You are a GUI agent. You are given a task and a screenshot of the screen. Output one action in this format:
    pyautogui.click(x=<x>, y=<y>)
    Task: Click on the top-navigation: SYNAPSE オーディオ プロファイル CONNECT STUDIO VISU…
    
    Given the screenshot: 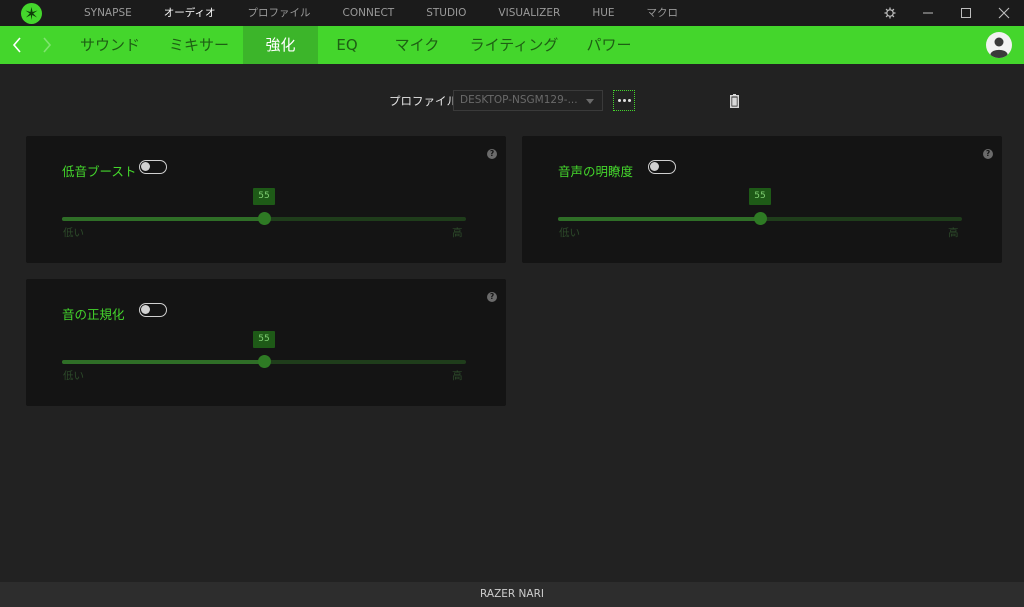 What is the action you would take?
    pyautogui.click(x=381, y=13)
    